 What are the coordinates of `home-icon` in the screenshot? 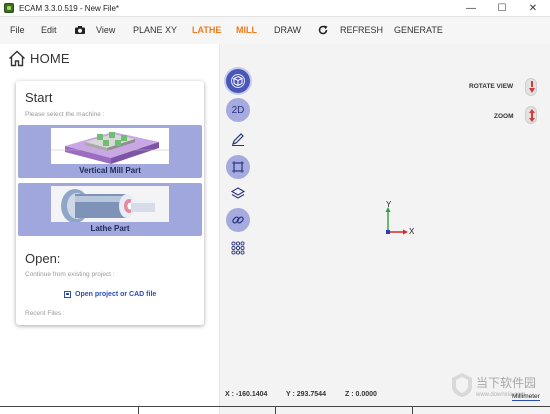 It's located at (17, 58).